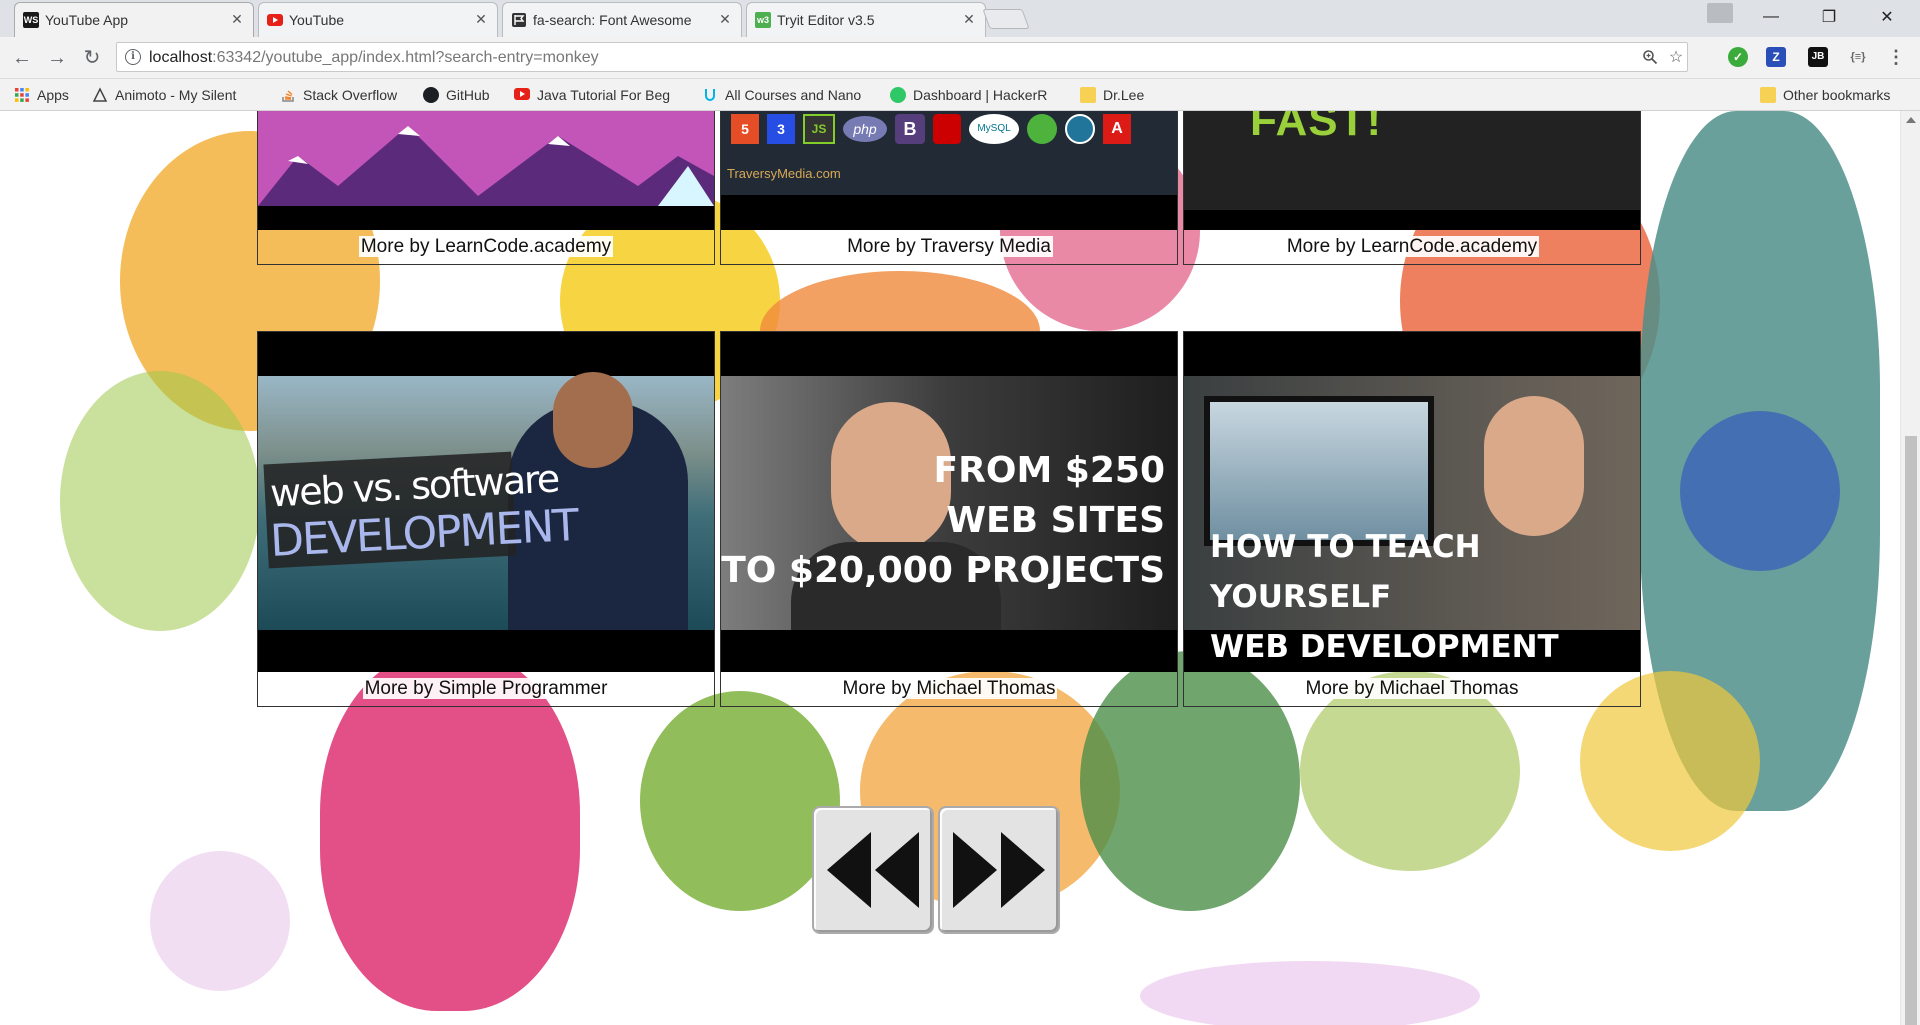 The width and height of the screenshot is (1920, 1025). Describe the element at coordinates (53, 95) in the screenshot. I see `bookmark-label: Apps` at that location.